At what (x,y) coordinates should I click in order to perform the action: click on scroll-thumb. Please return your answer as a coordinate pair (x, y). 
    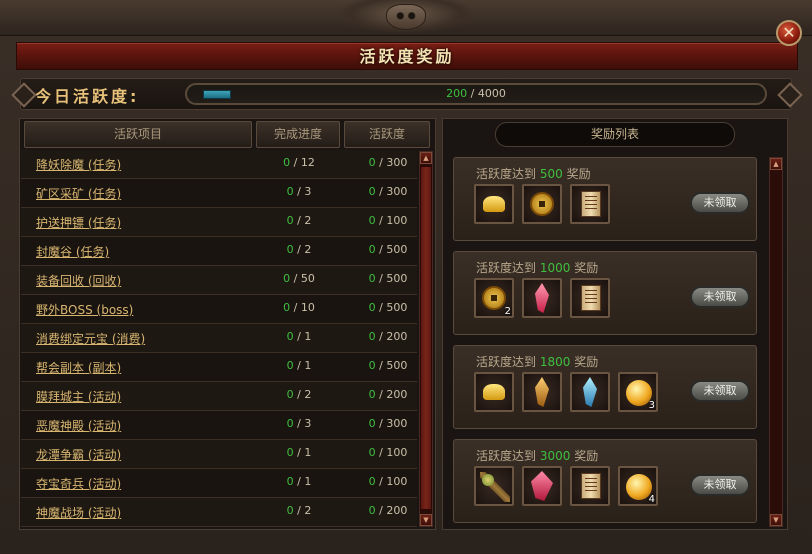
    Looking at the image, I should click on (426, 338).